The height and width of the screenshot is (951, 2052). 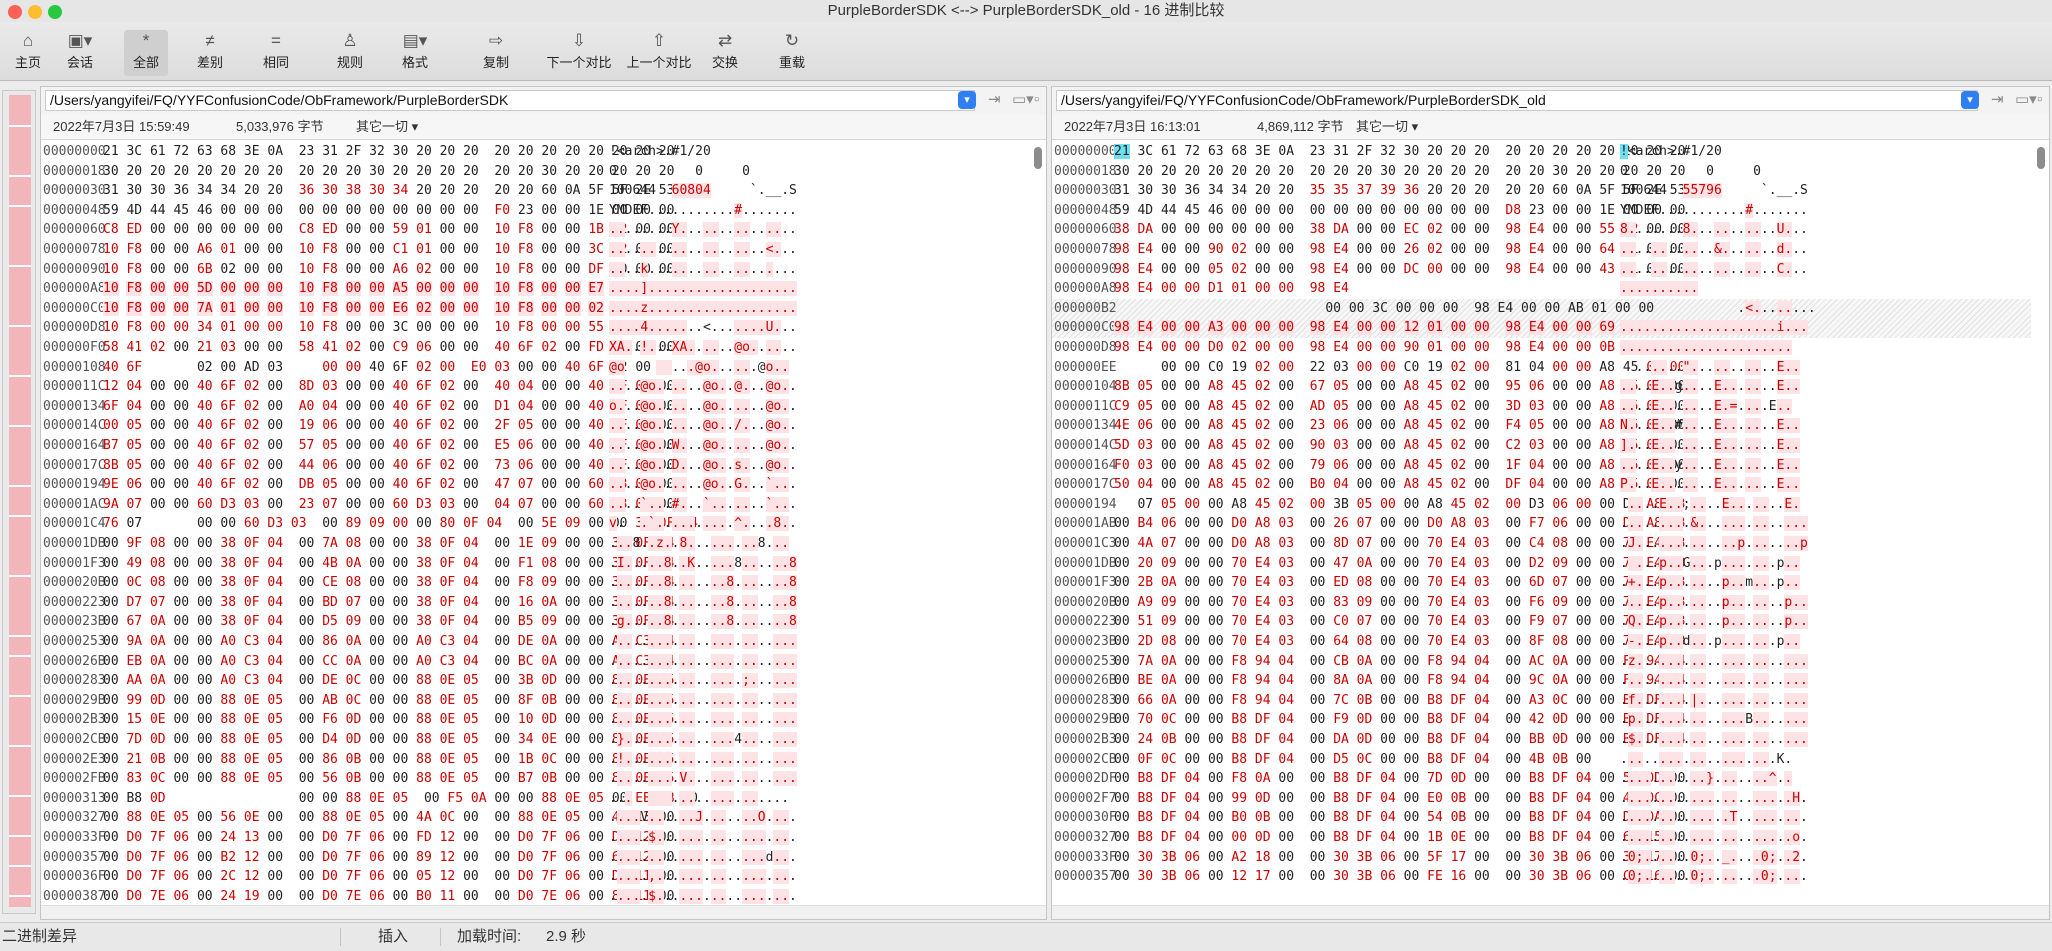 I want to click on ascii-text: P...E.......E.......E.., so click(x=1710, y=485).